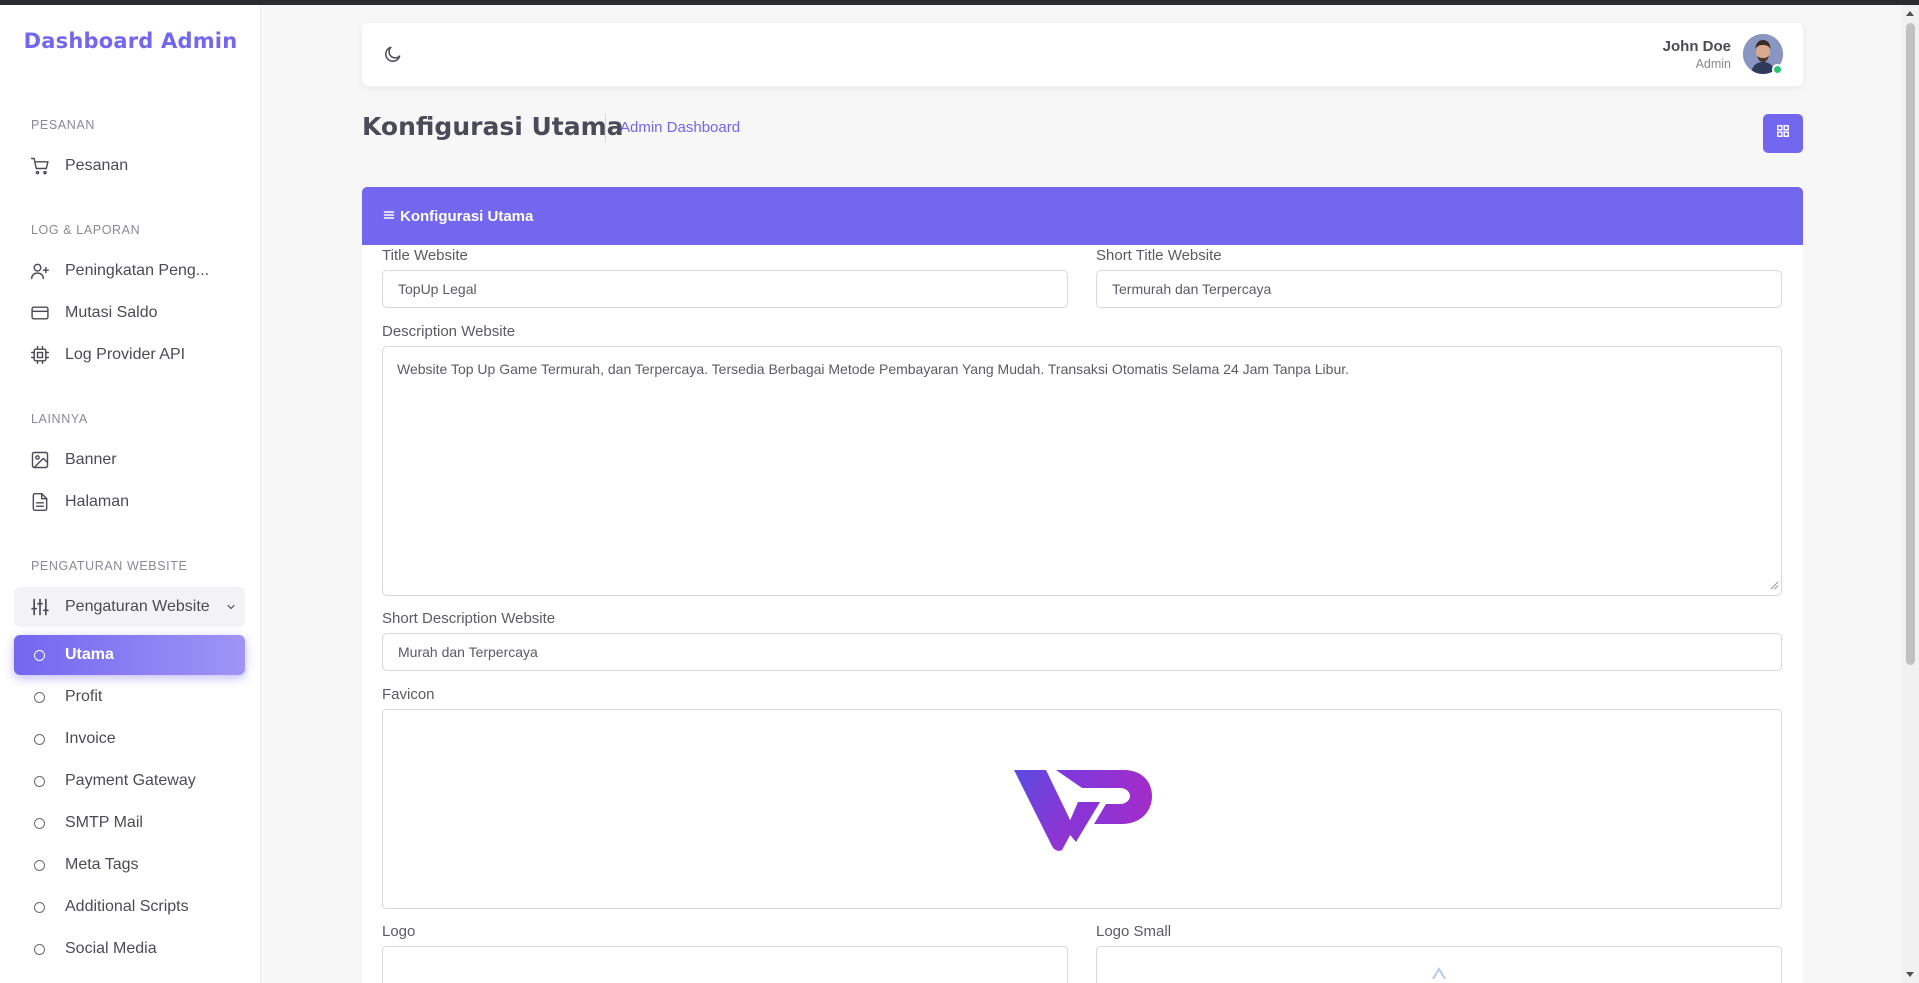 The width and height of the screenshot is (1919, 983). Describe the element at coordinates (1777, 69) in the screenshot. I see `online-status-indicator` at that location.